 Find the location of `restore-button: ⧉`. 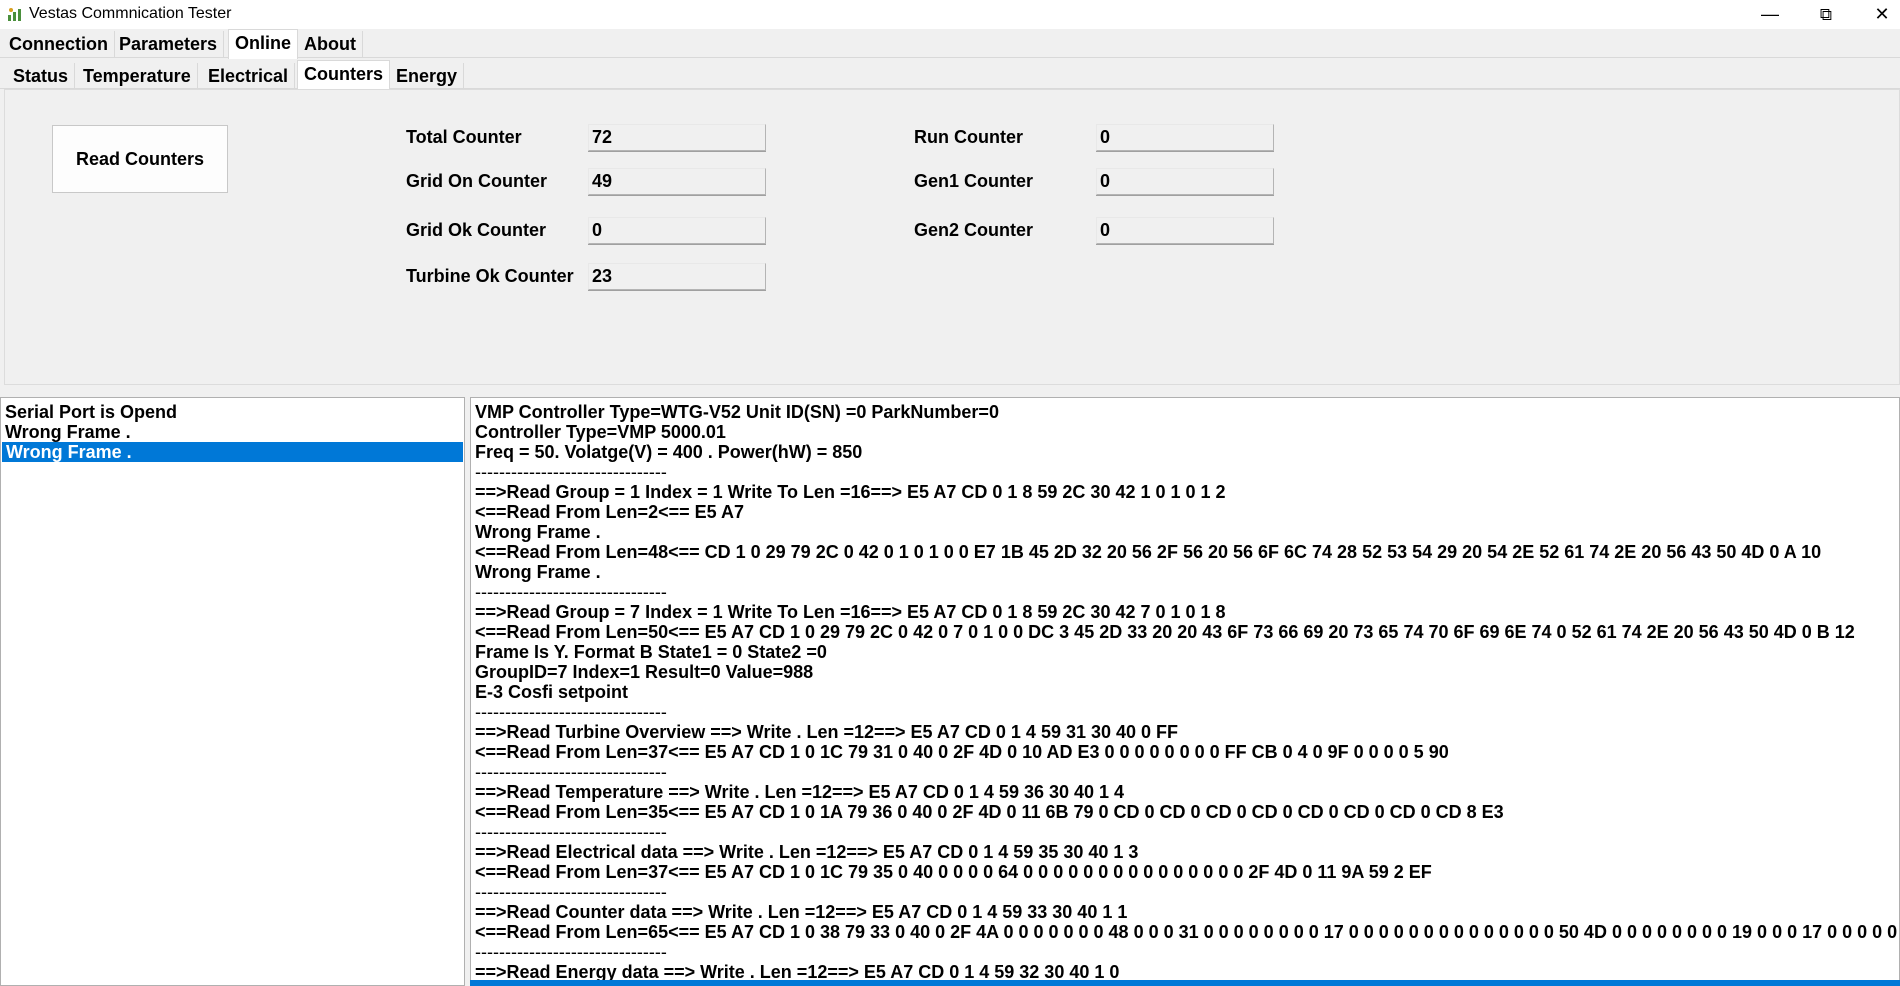

restore-button: ⧉ is located at coordinates (1826, 14).